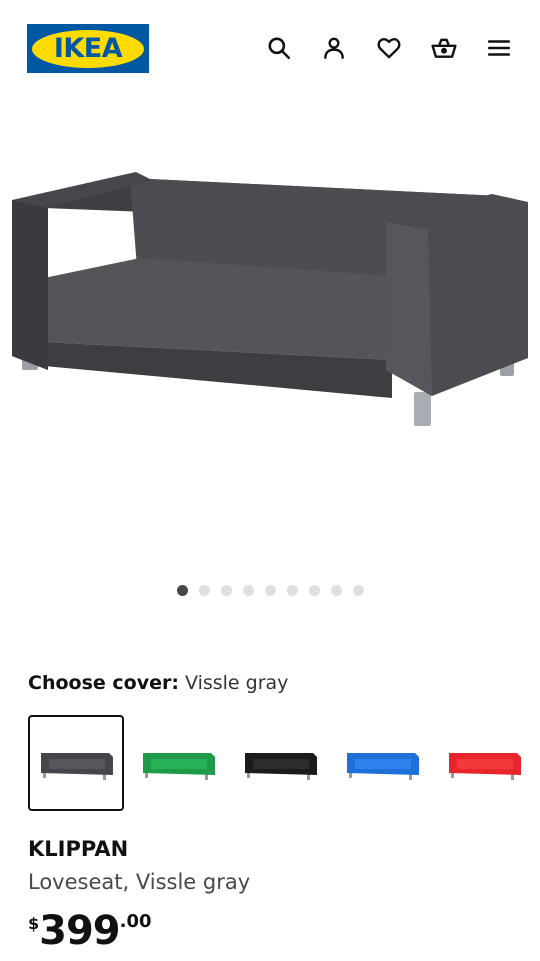  Describe the element at coordinates (280, 763) in the screenshot. I see `cover-swatch-black` at that location.